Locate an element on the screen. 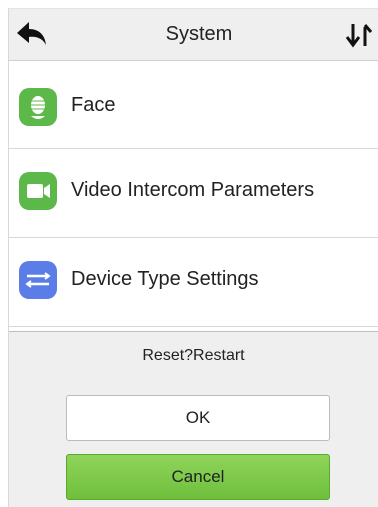 The width and height of the screenshot is (378, 507). menu-item-label: Face is located at coordinates (93, 105).